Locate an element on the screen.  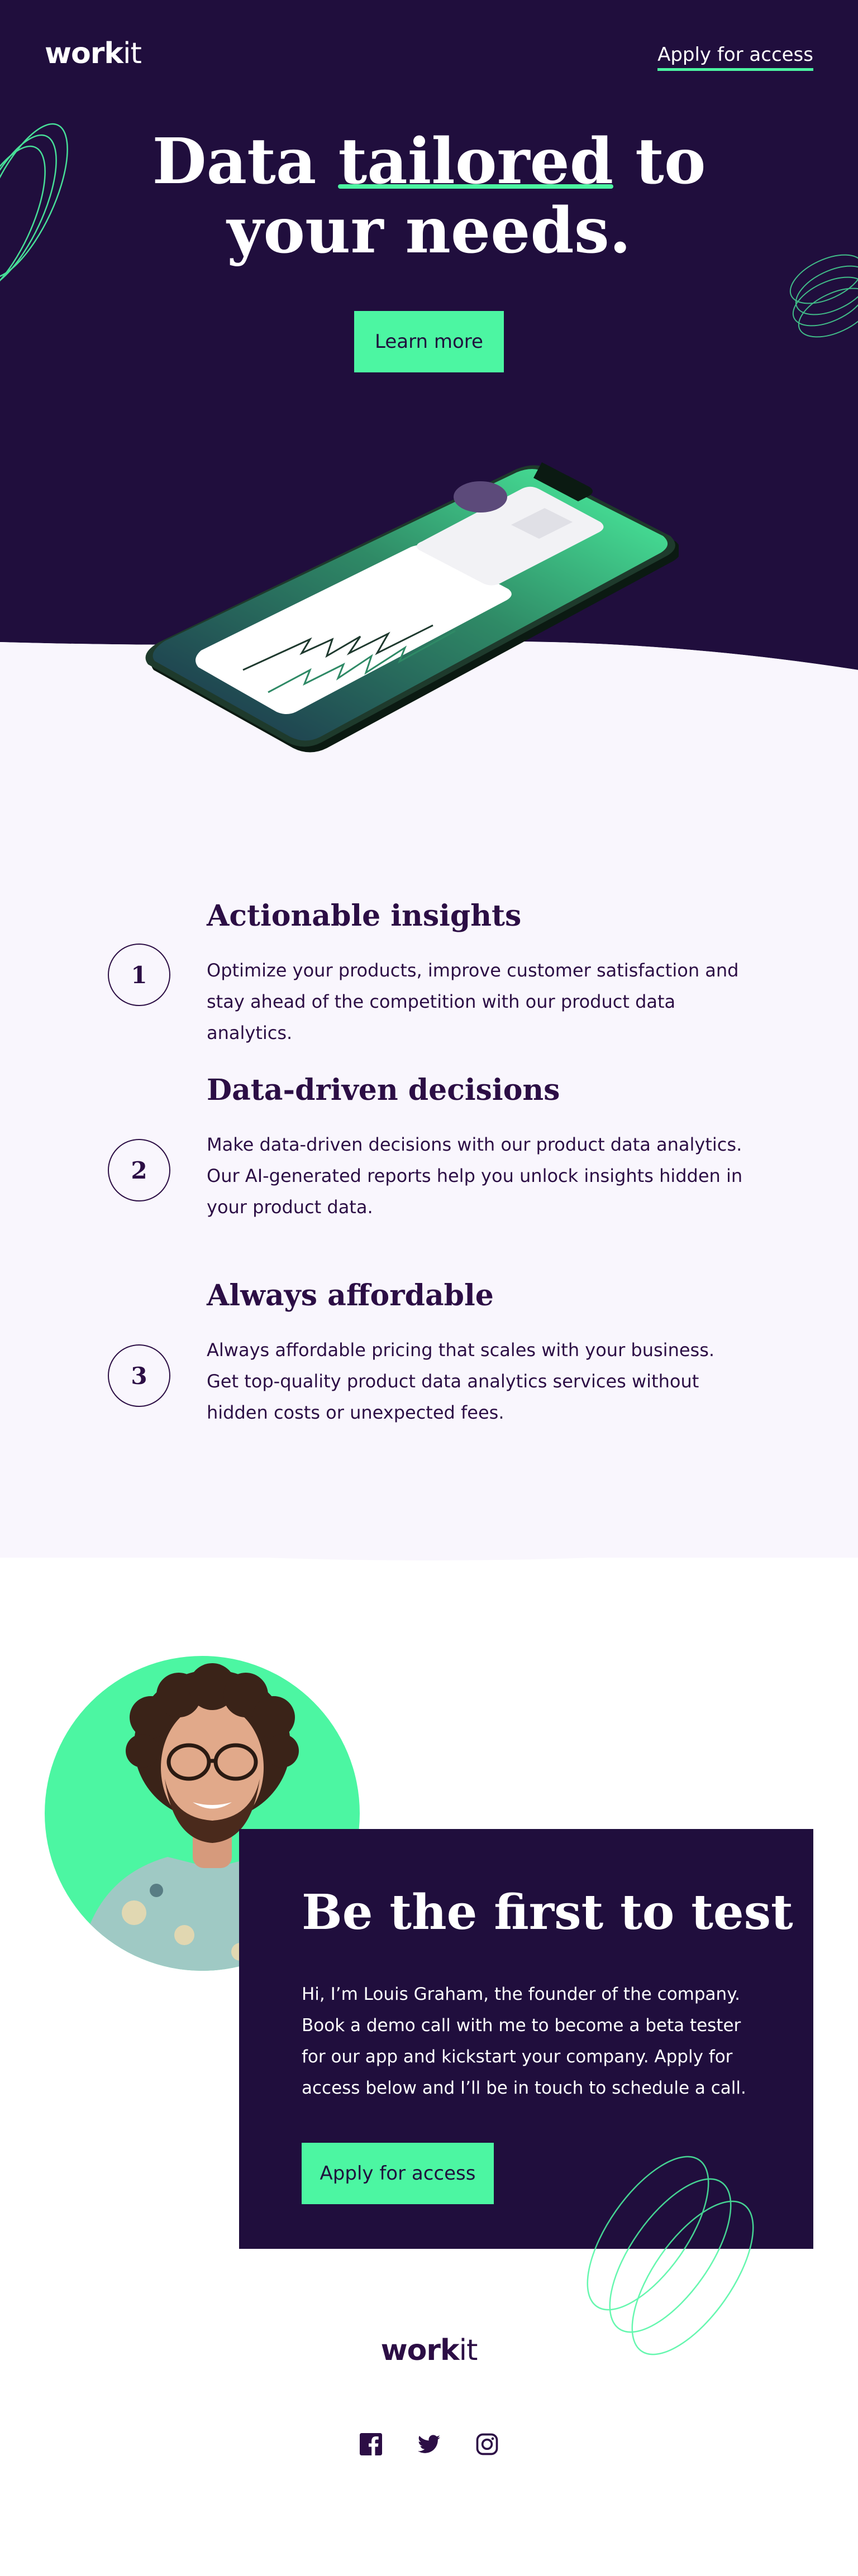
footer-logo: workit is located at coordinates (429, 2350).